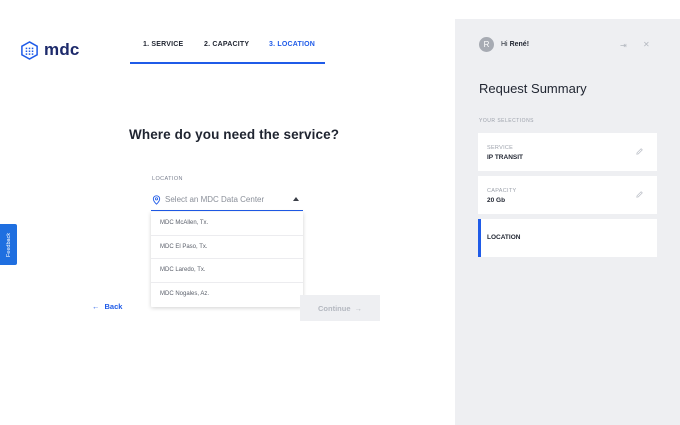  Describe the element at coordinates (296, 199) in the screenshot. I see `caret-up-icon` at that location.